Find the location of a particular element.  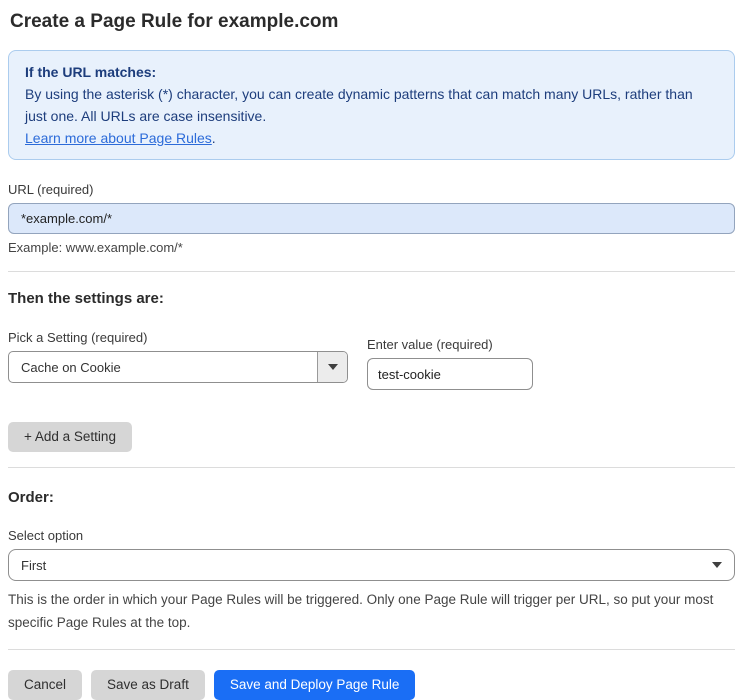

info-box-link-line: Learn more about Page Rules. is located at coordinates (371, 138).